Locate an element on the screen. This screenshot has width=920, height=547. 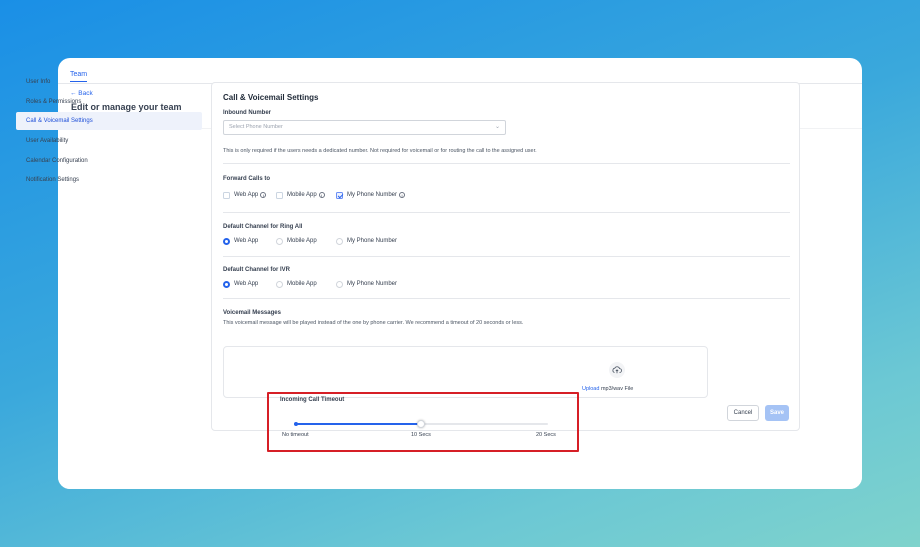
ring-all-my-phone-option: My Phone Number is located at coordinates (367, 241).